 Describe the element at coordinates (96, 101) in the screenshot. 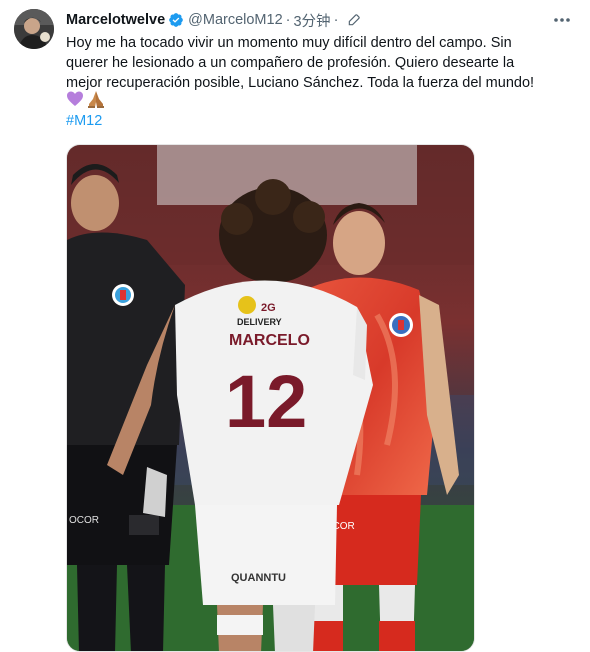

I see `folded-hands-icon` at that location.